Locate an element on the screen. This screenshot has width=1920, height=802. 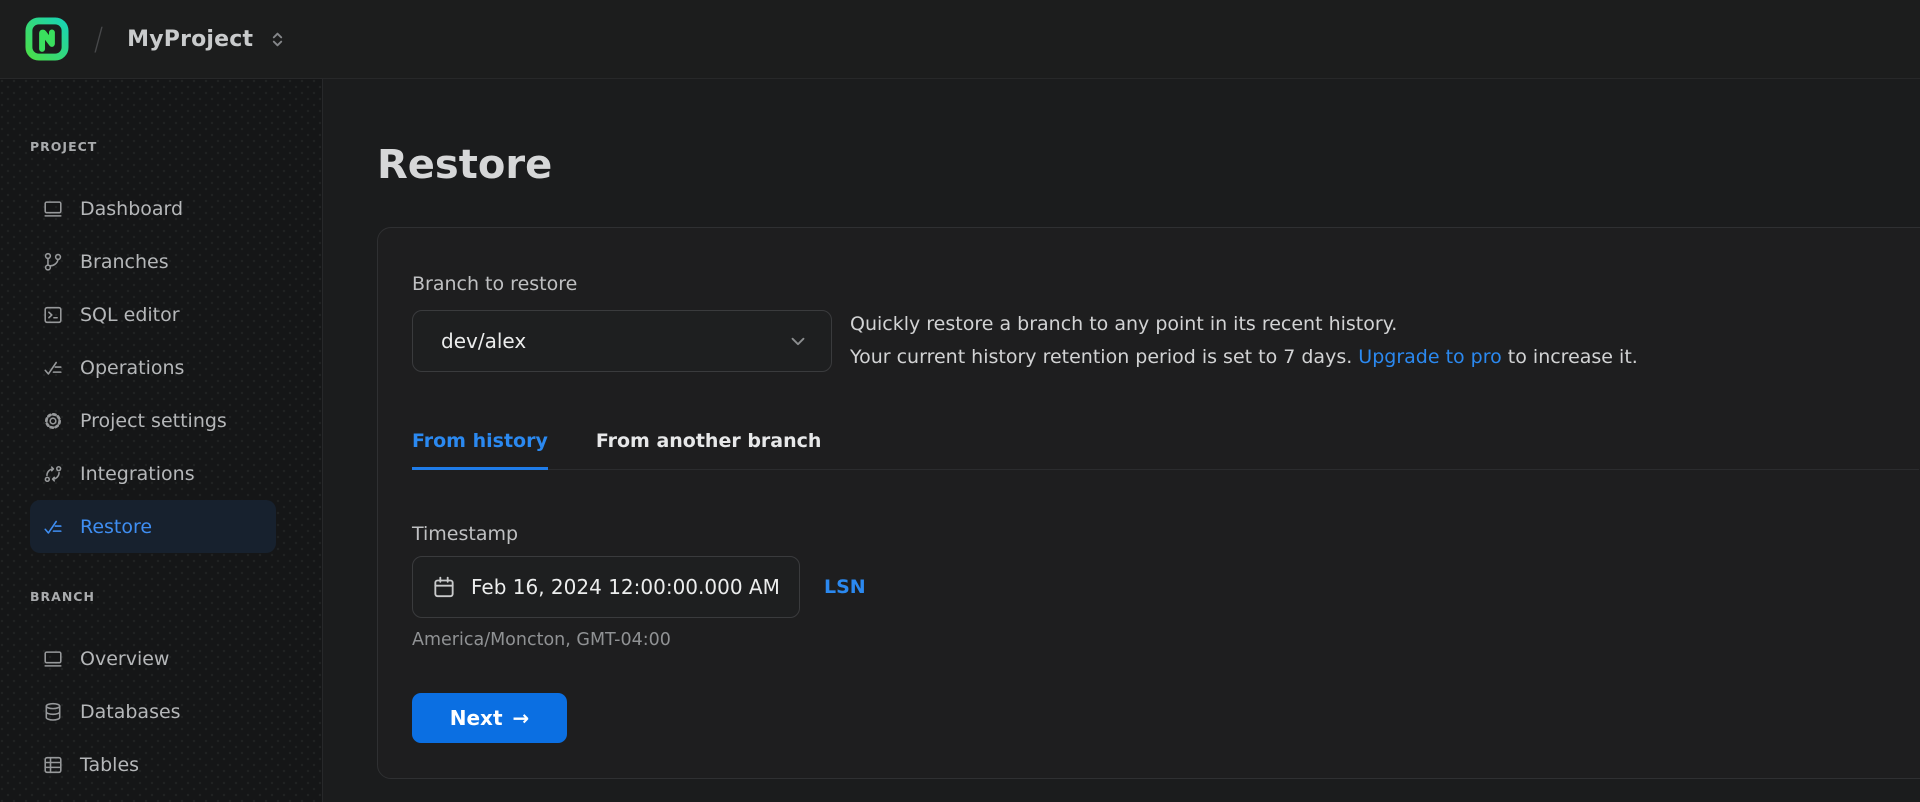
database-icon is located at coordinates (53, 711).